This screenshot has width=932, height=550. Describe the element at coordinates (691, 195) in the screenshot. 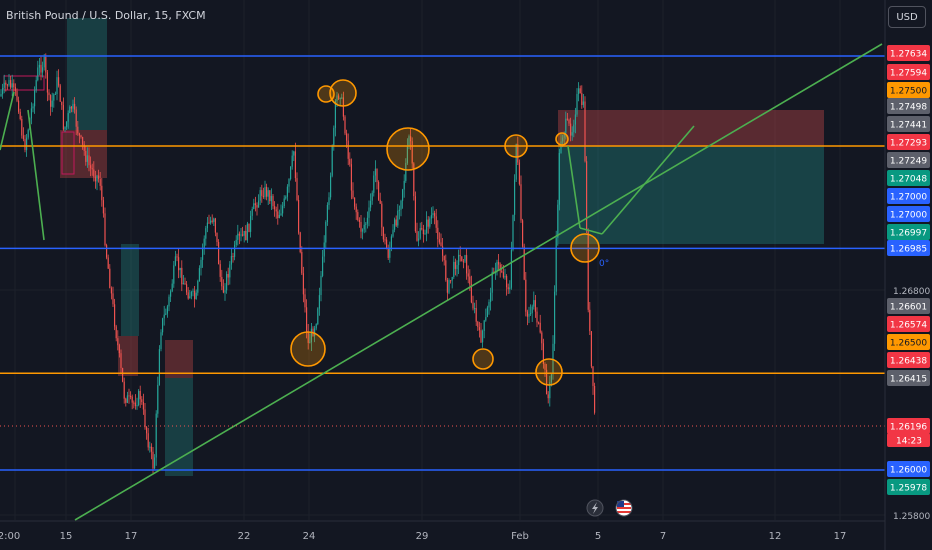

I see `long-zone` at that location.